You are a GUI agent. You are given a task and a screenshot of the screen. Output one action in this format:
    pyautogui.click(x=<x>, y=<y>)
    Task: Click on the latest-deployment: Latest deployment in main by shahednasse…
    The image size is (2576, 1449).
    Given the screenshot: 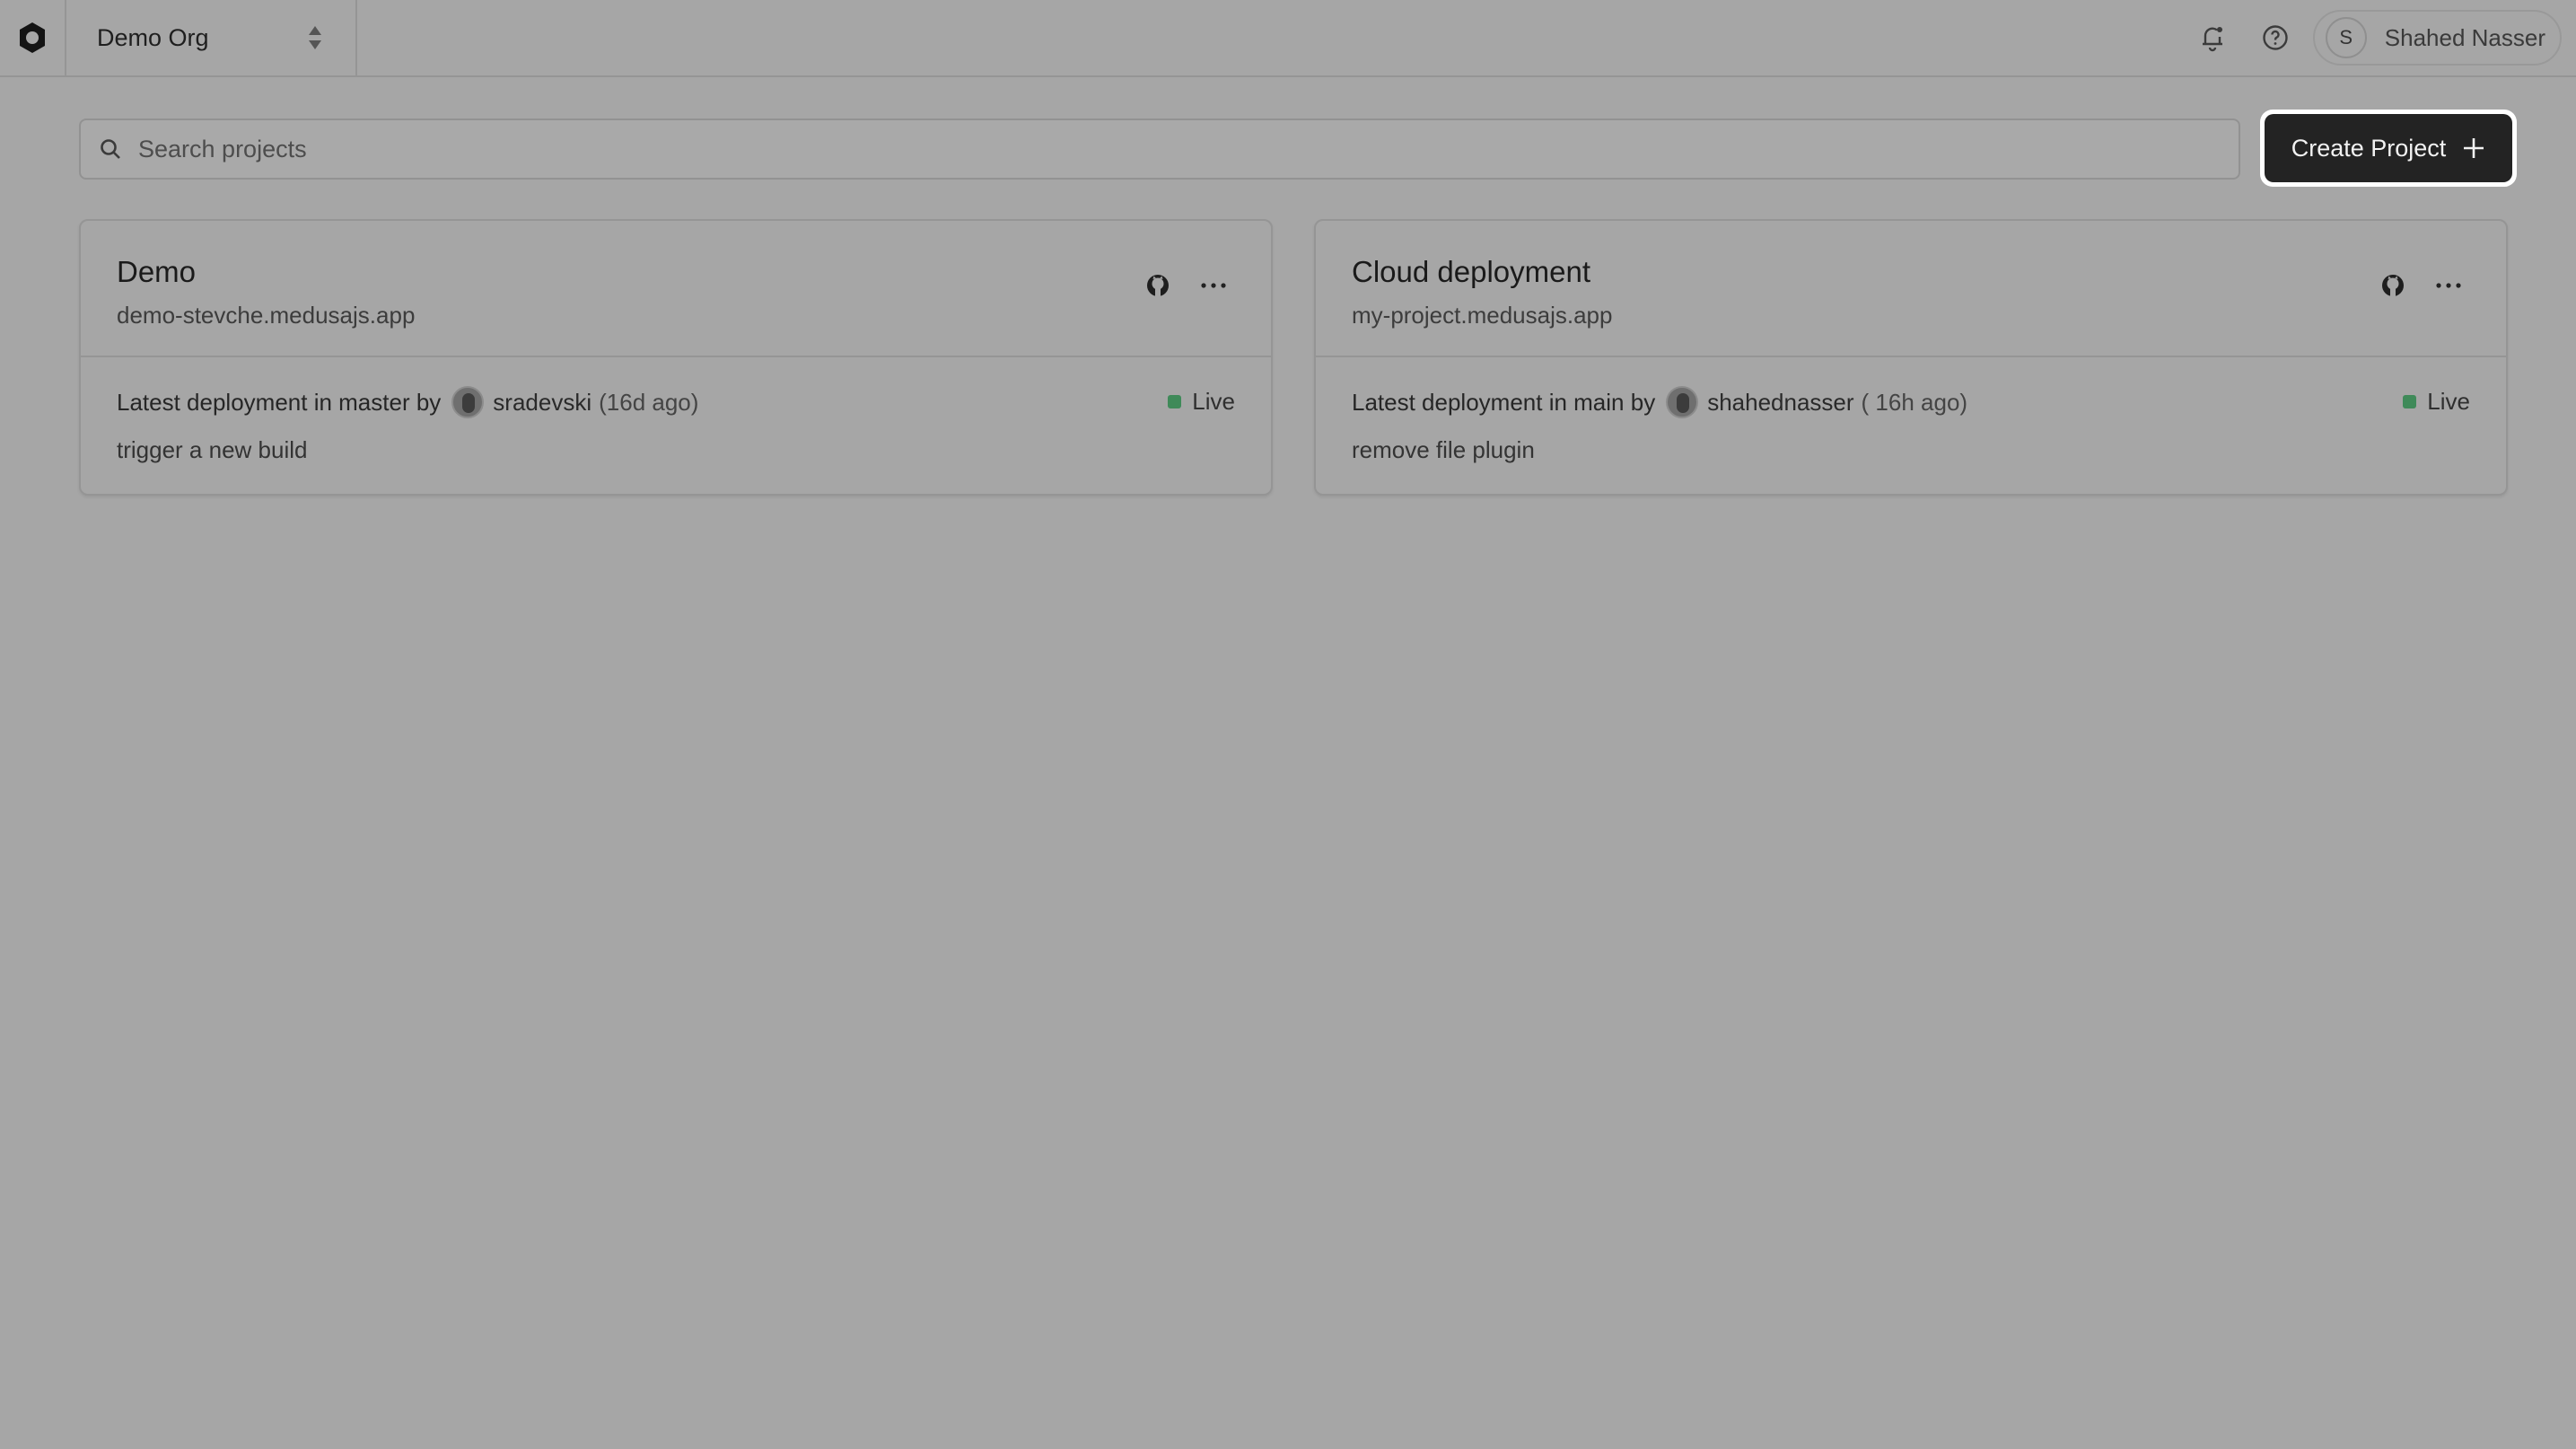 What is the action you would take?
    pyautogui.click(x=1911, y=402)
    